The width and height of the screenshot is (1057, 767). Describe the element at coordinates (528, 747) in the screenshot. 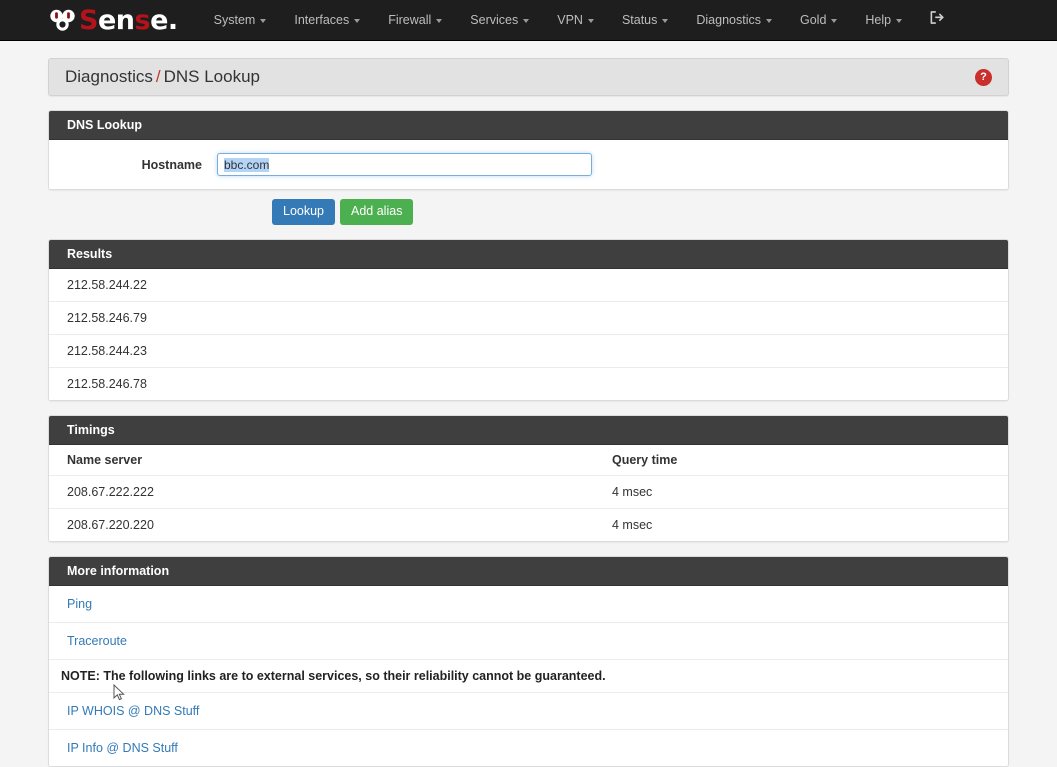

I see `list-item: IP Info @ DNS Stuff` at that location.